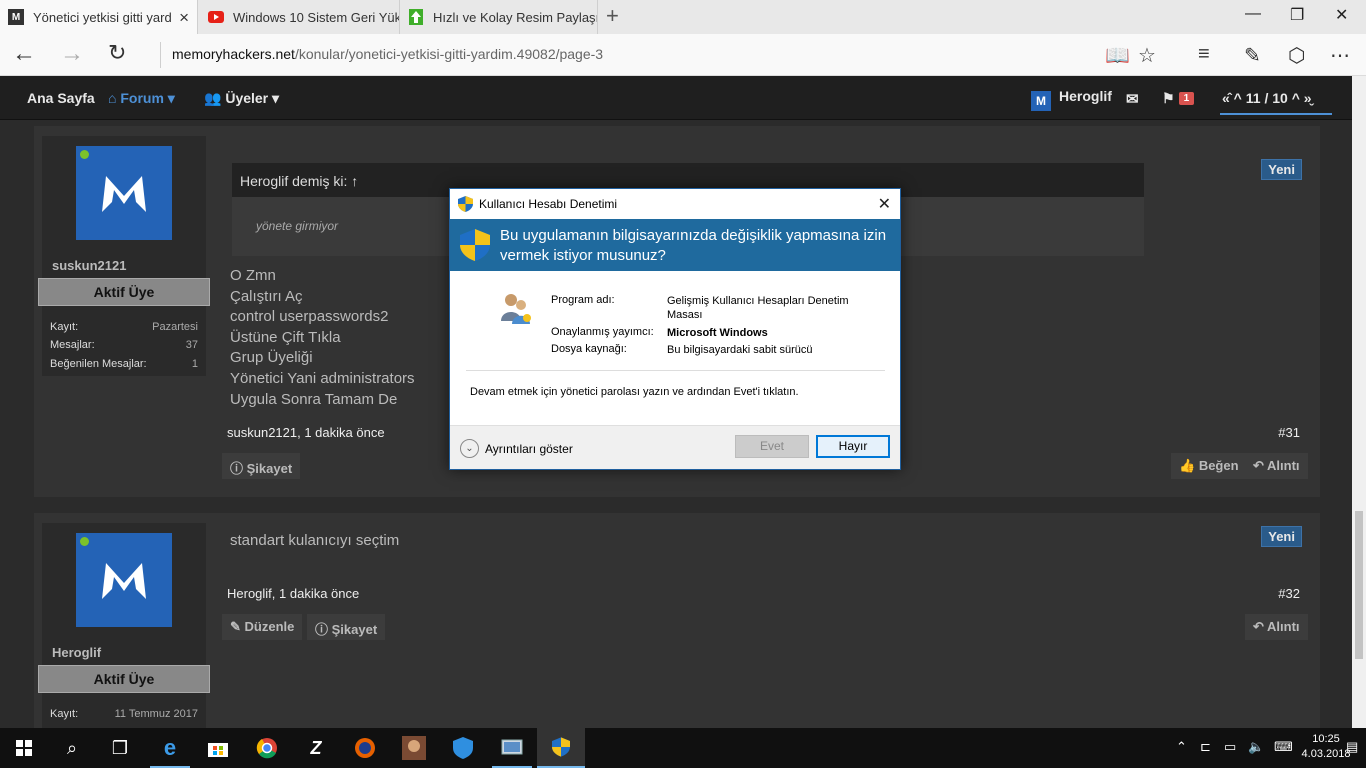  I want to click on web-note-icon: ✎, so click(1252, 55).